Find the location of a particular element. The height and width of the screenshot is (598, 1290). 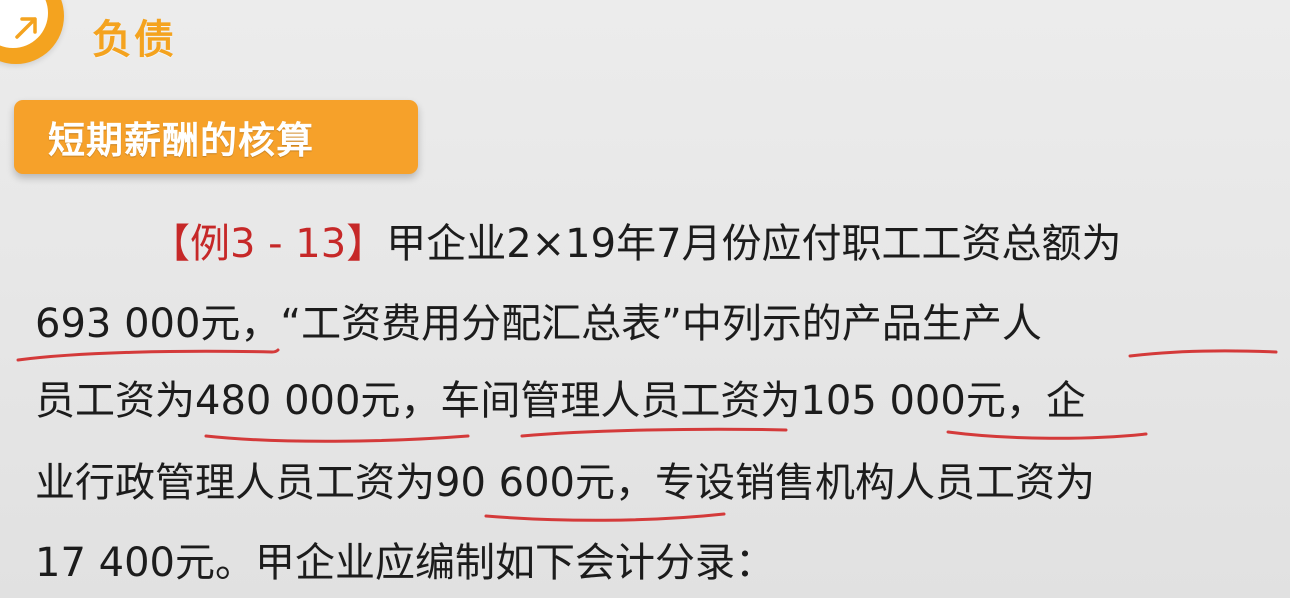

example-line-3-text-a: 员工资为 is located at coordinates (115, 401).